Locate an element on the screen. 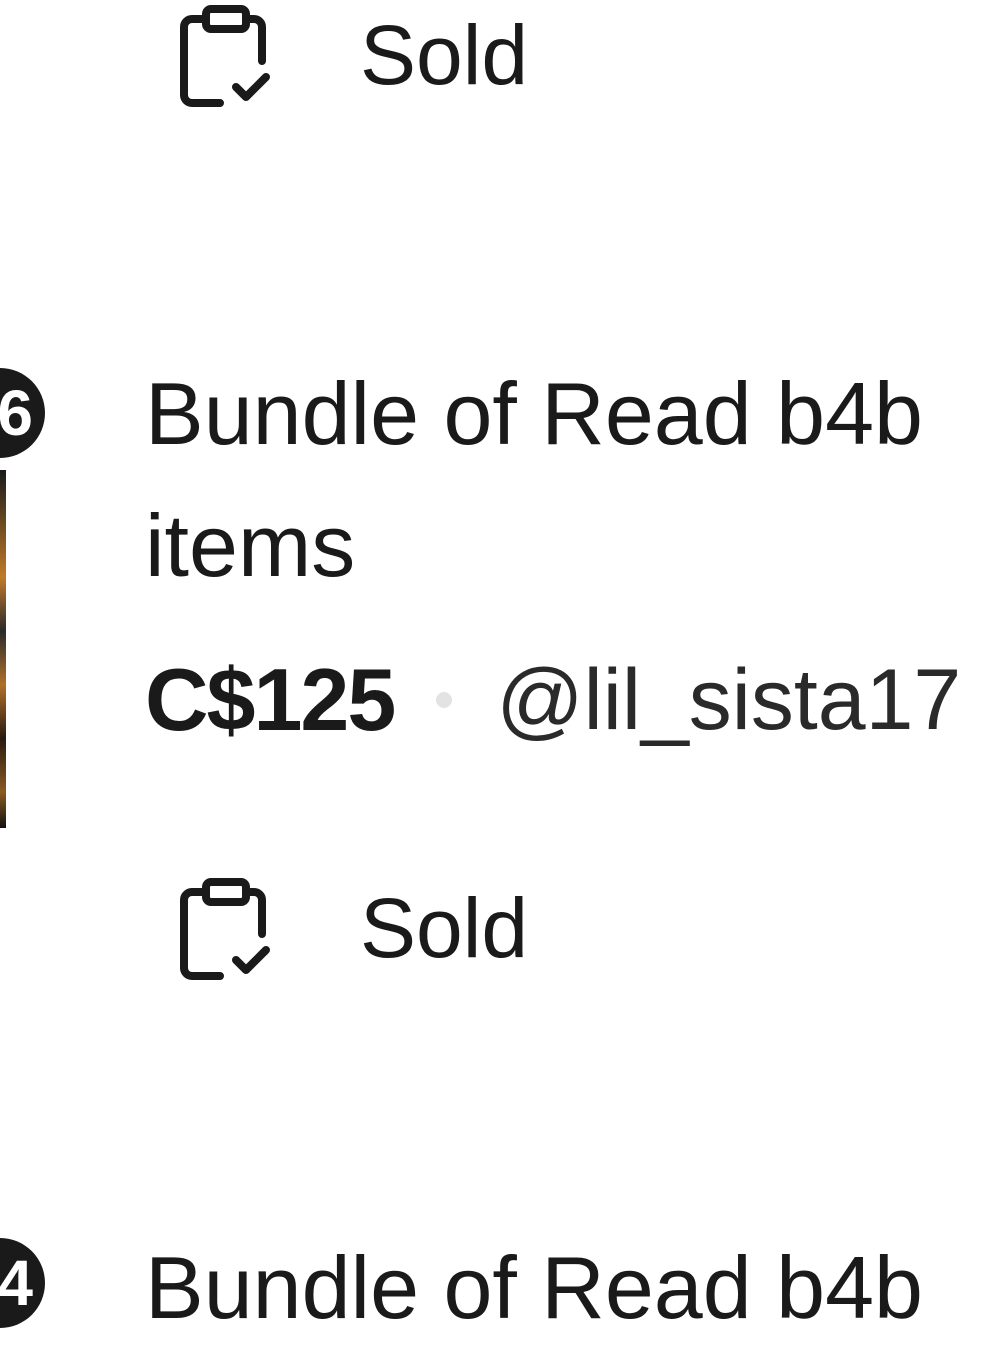 The height and width of the screenshot is (1354, 1000). seller-username: @lil_sista17 is located at coordinates (728, 700).